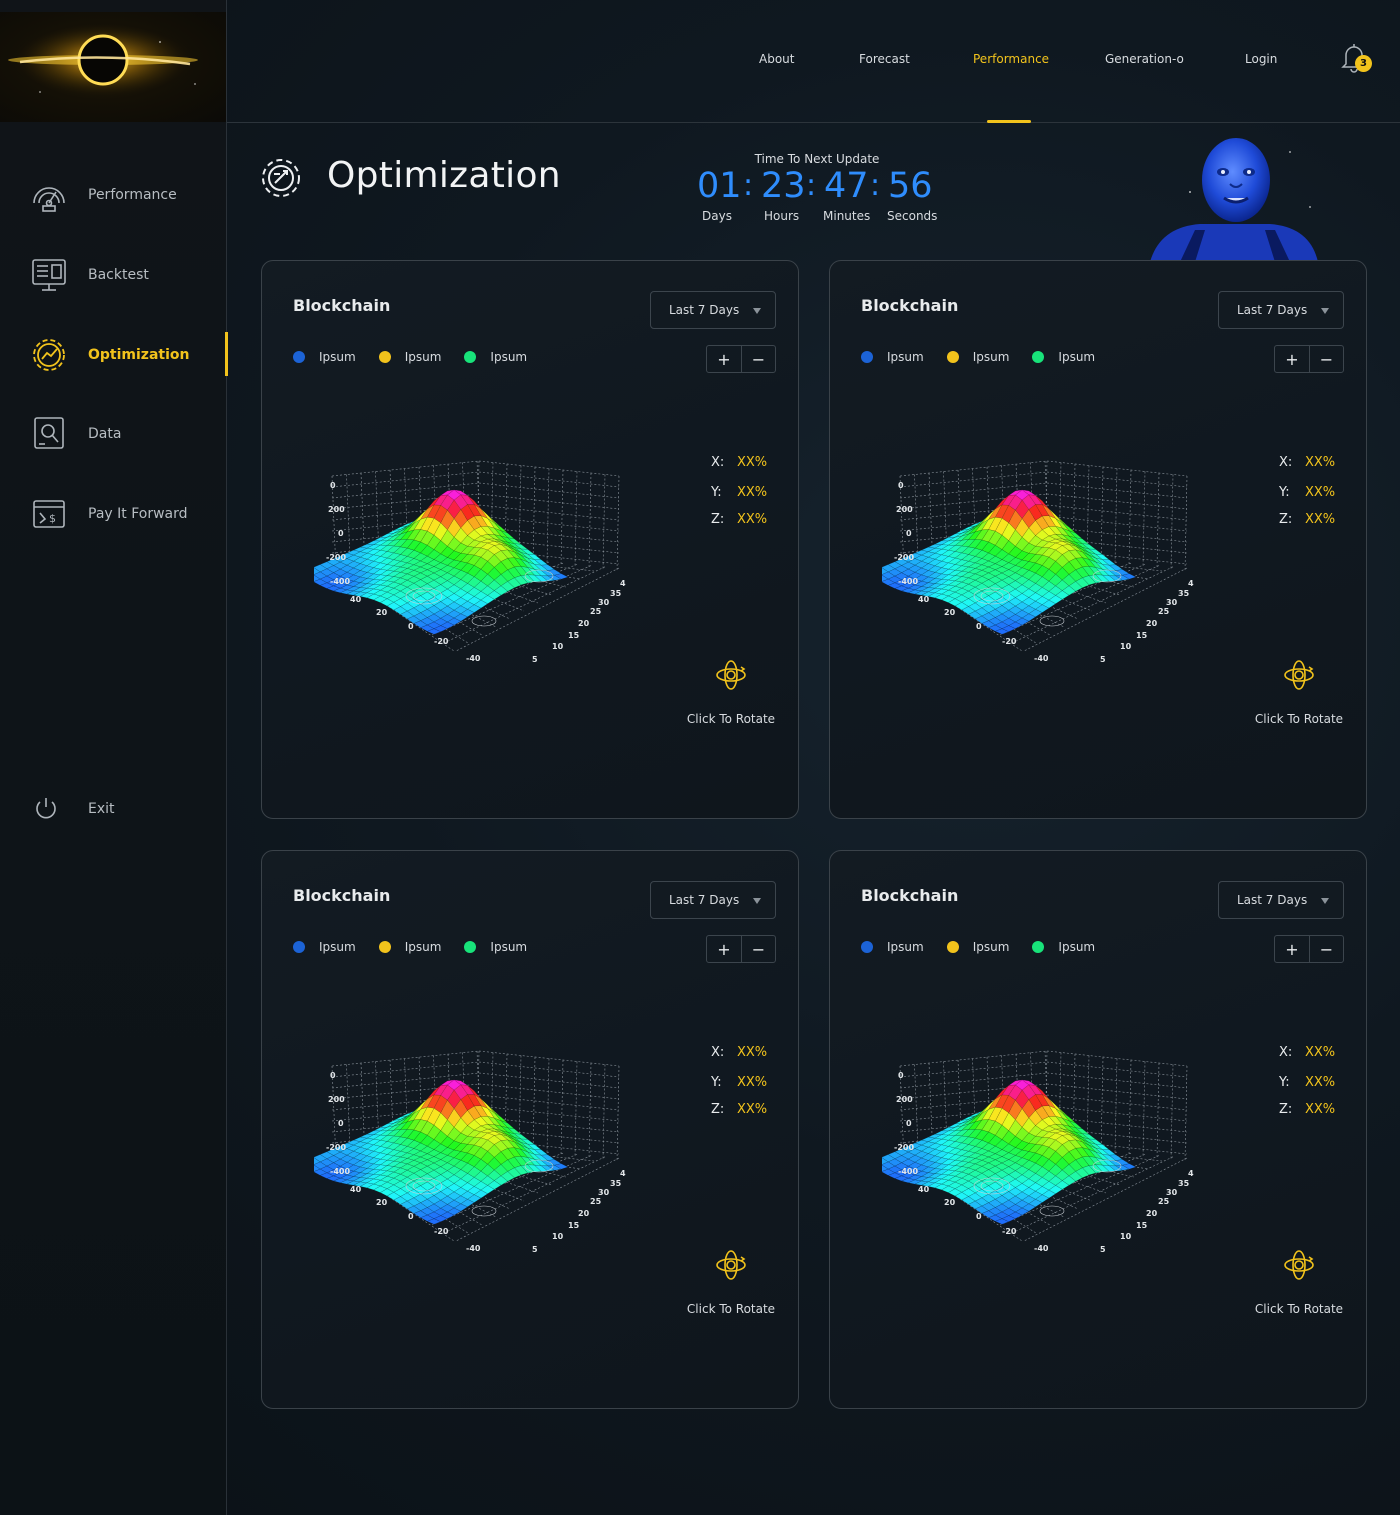 This screenshot has height=1515, width=1400. I want to click on sidebar-item-performance: Performance, so click(113, 195).